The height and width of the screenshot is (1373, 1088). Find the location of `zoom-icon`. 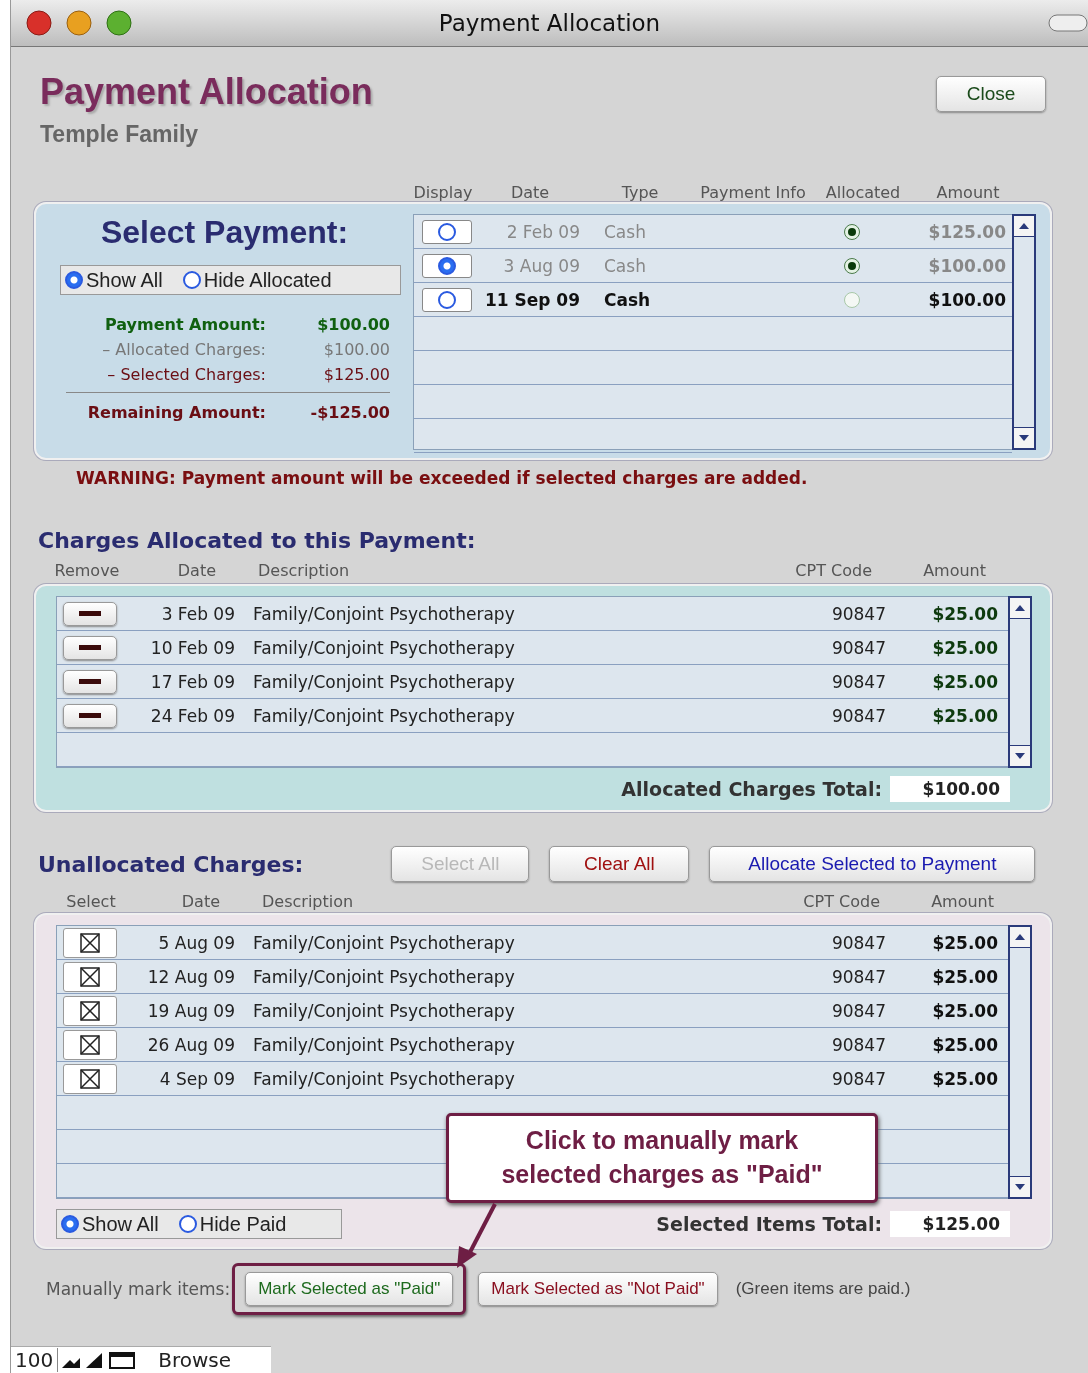

zoom-icon is located at coordinates (119, 23).